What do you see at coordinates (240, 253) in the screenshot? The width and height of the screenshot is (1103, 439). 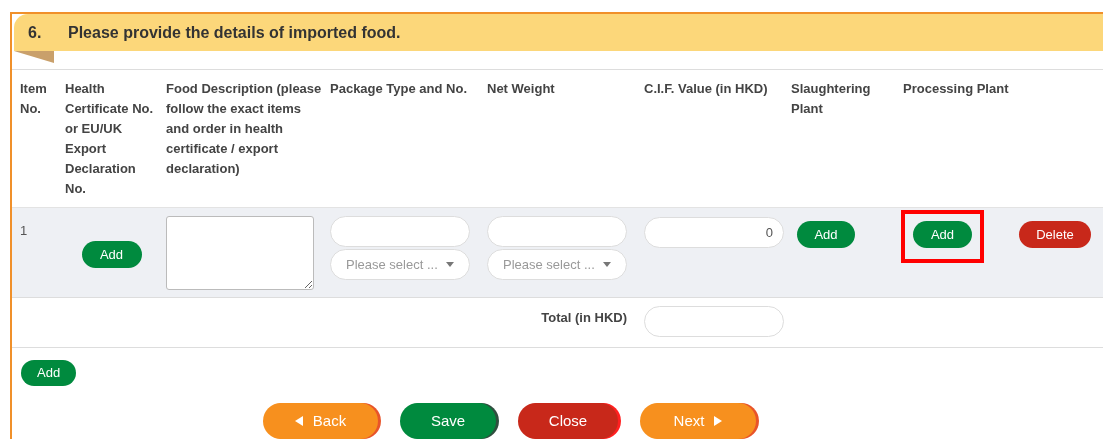 I see `text-area` at bounding box center [240, 253].